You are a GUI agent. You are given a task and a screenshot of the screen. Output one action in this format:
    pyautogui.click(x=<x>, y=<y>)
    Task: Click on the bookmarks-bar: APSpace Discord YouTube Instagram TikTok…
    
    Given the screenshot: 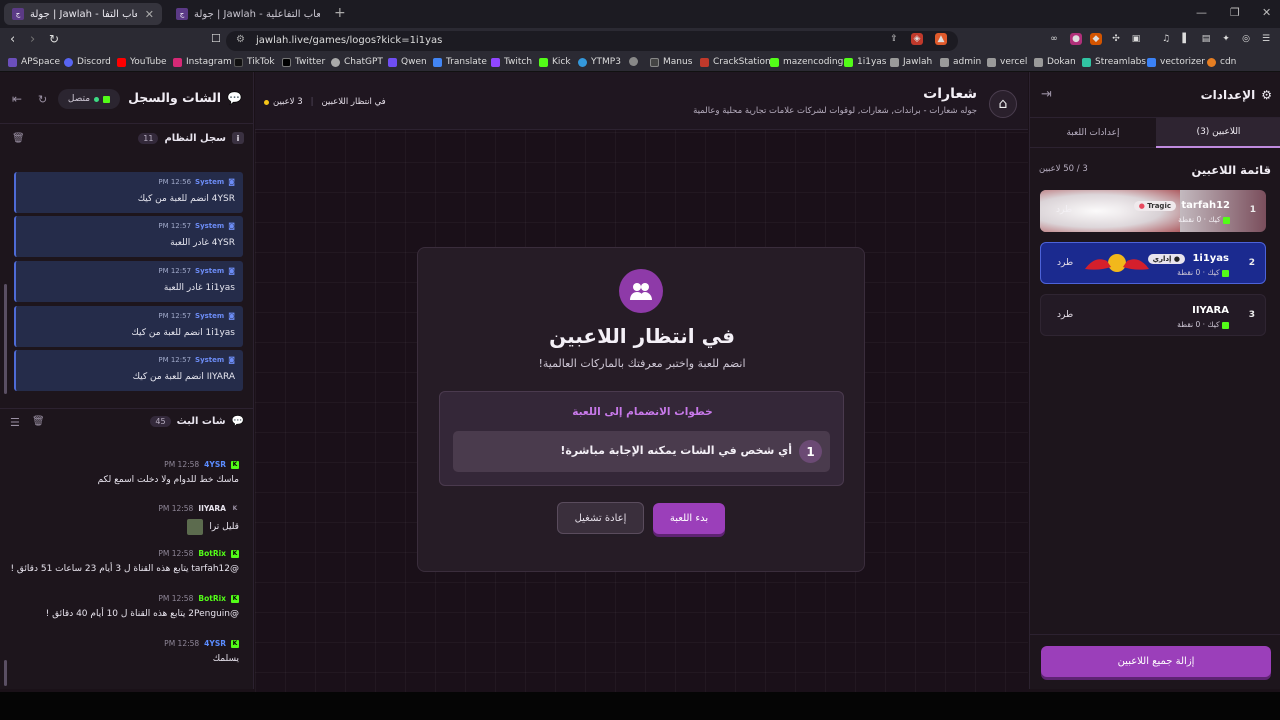 What is the action you would take?
    pyautogui.click(x=640, y=63)
    